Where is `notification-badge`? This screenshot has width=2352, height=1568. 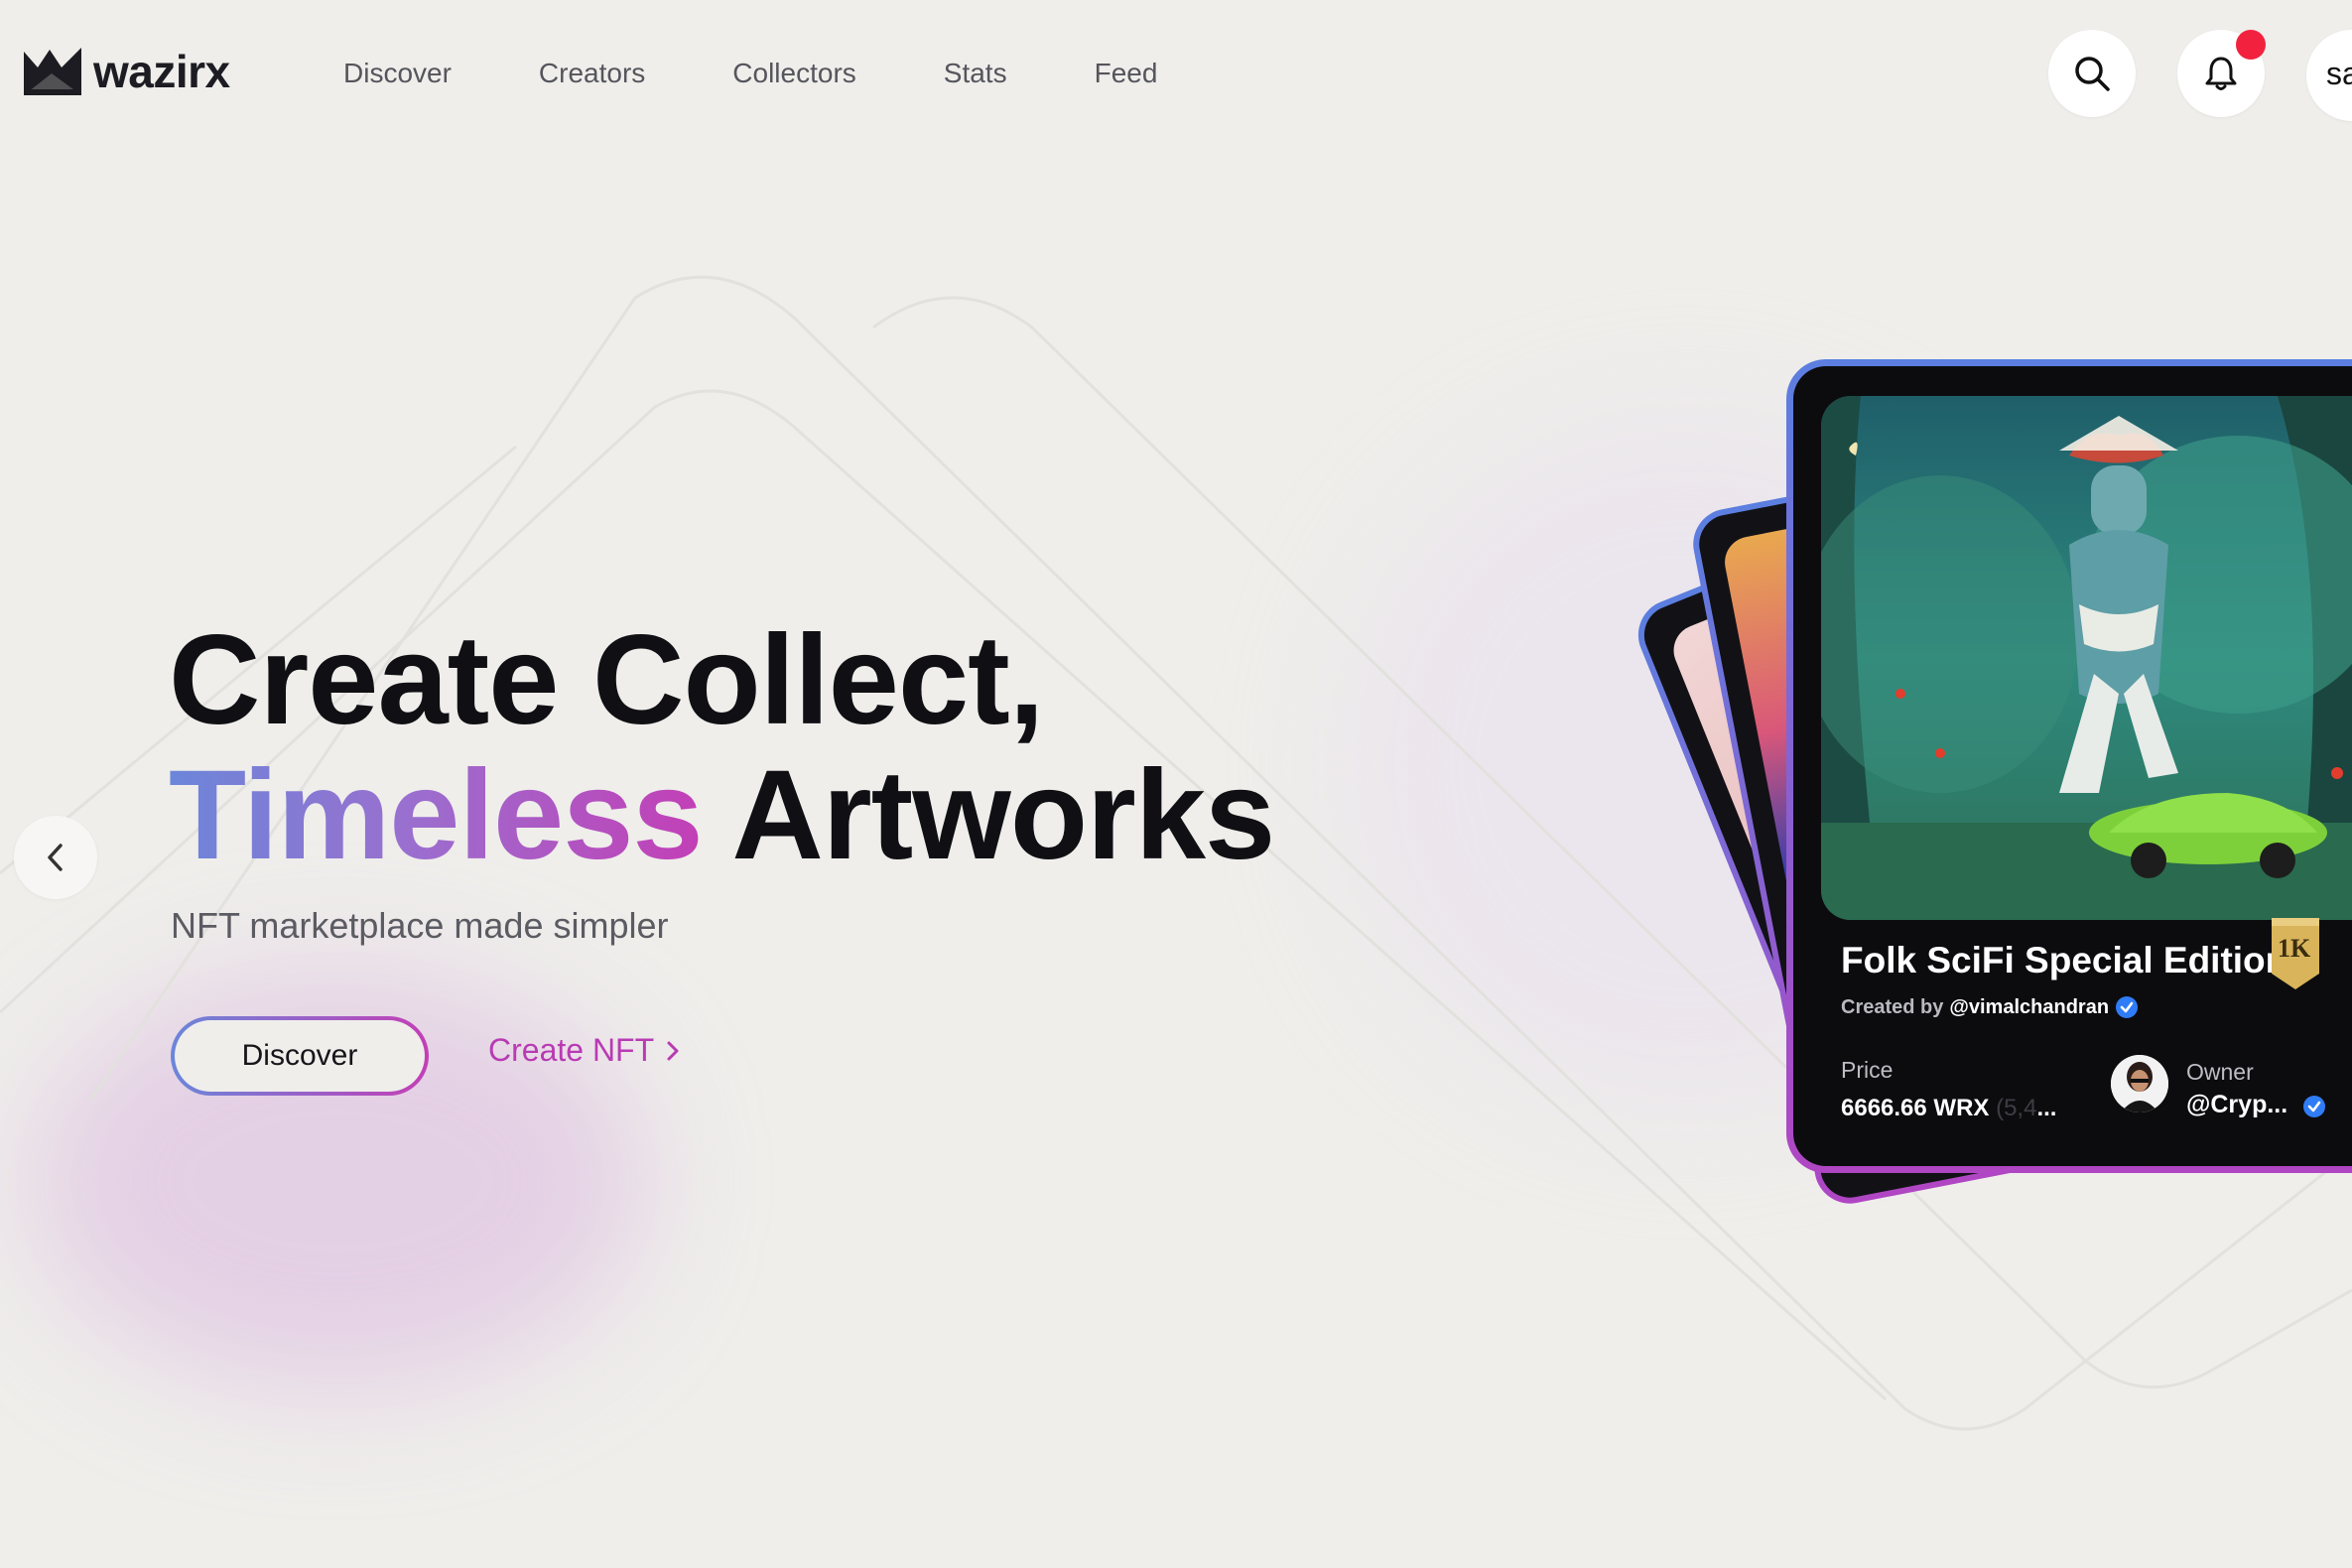 notification-badge is located at coordinates (2251, 45).